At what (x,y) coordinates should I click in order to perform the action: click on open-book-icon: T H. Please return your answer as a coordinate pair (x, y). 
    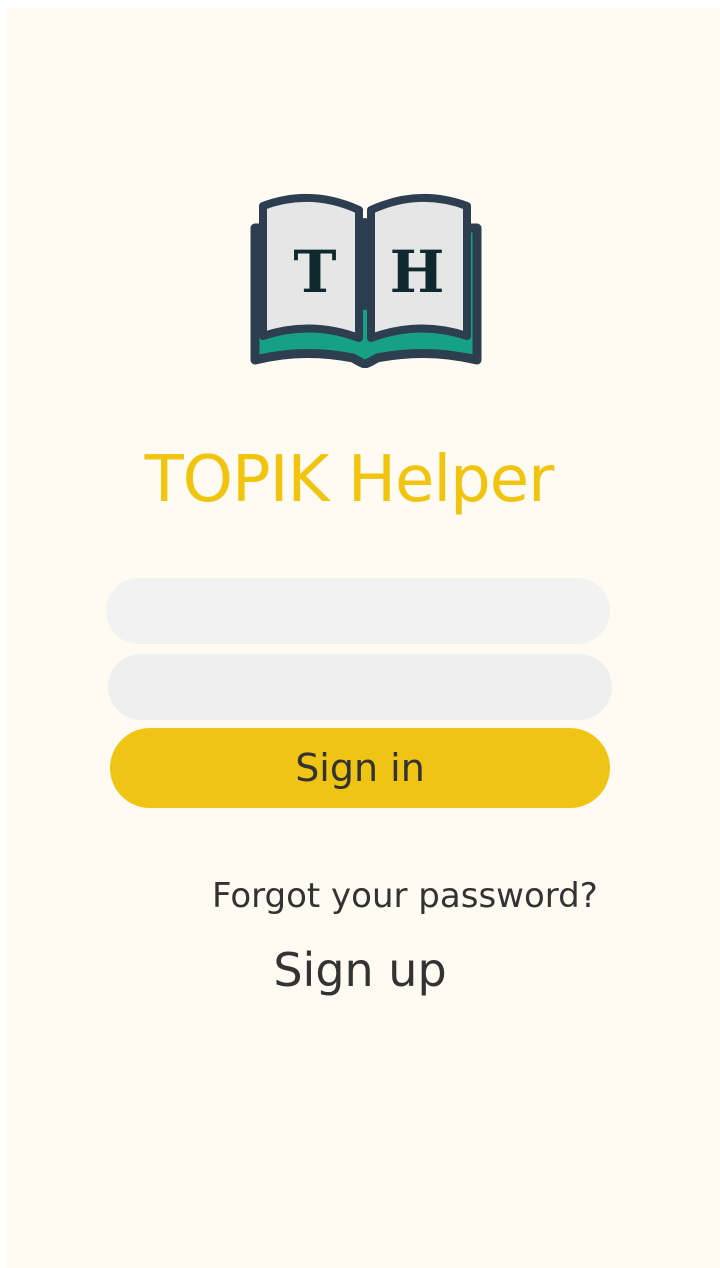
    Looking at the image, I should click on (366, 280).